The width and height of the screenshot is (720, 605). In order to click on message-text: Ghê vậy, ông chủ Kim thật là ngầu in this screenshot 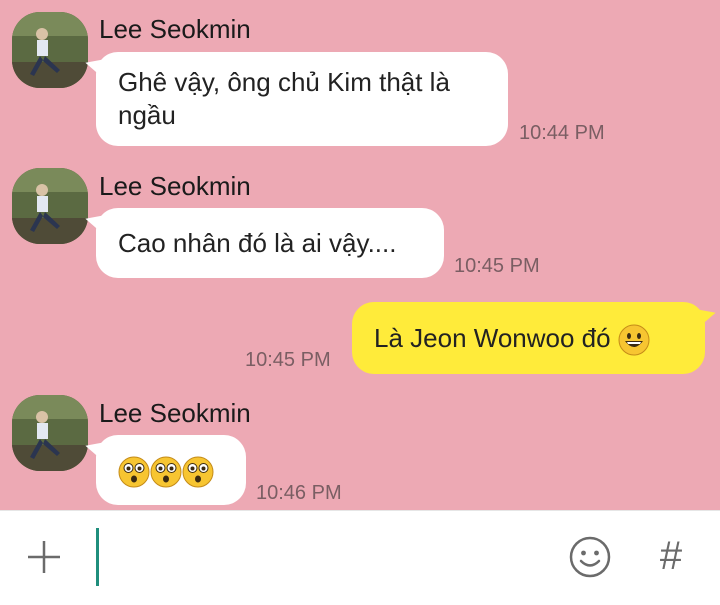, I will do `click(284, 98)`.